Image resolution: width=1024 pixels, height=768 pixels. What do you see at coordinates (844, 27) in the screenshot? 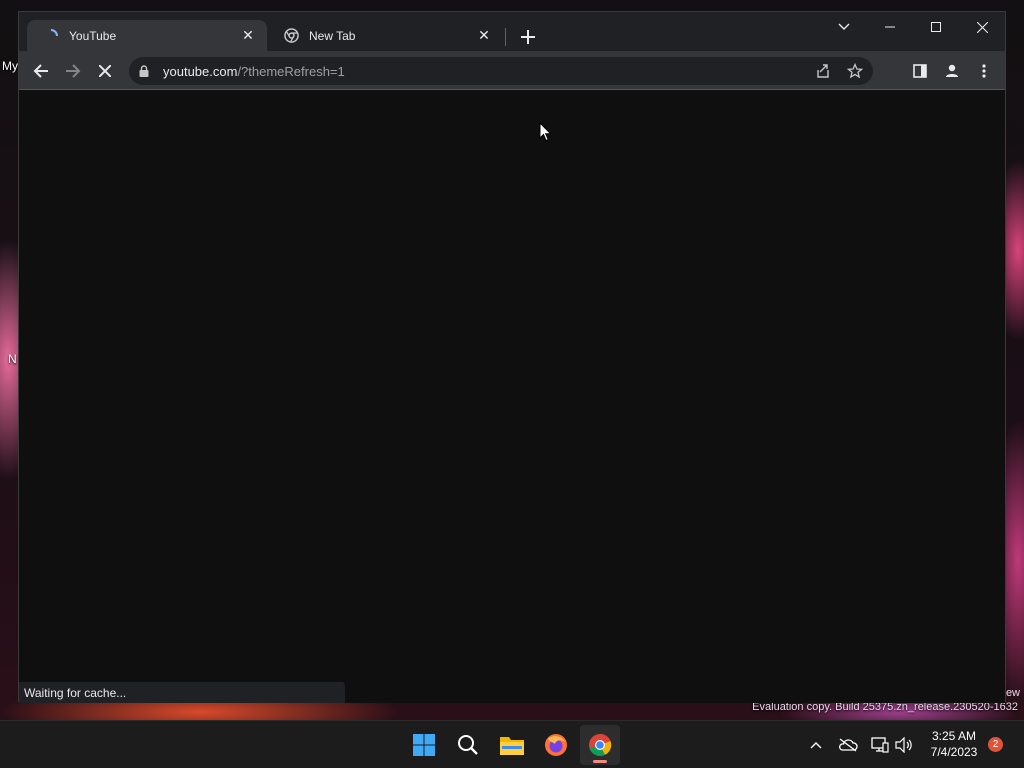
I see `tab-search-button` at bounding box center [844, 27].